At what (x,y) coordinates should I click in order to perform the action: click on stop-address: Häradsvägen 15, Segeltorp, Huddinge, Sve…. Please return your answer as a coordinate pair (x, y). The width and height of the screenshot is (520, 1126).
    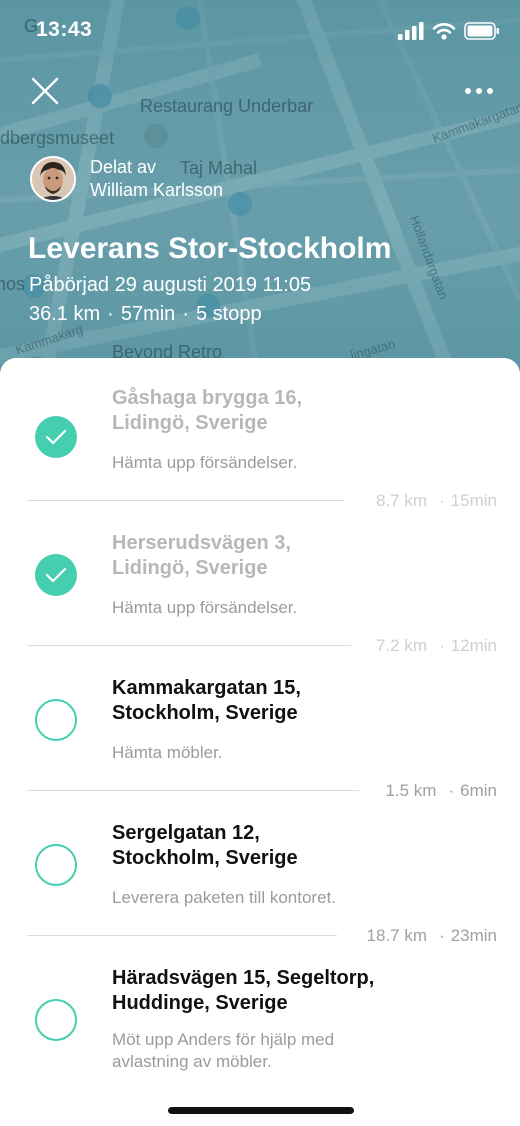
    Looking at the image, I should click on (302, 991).